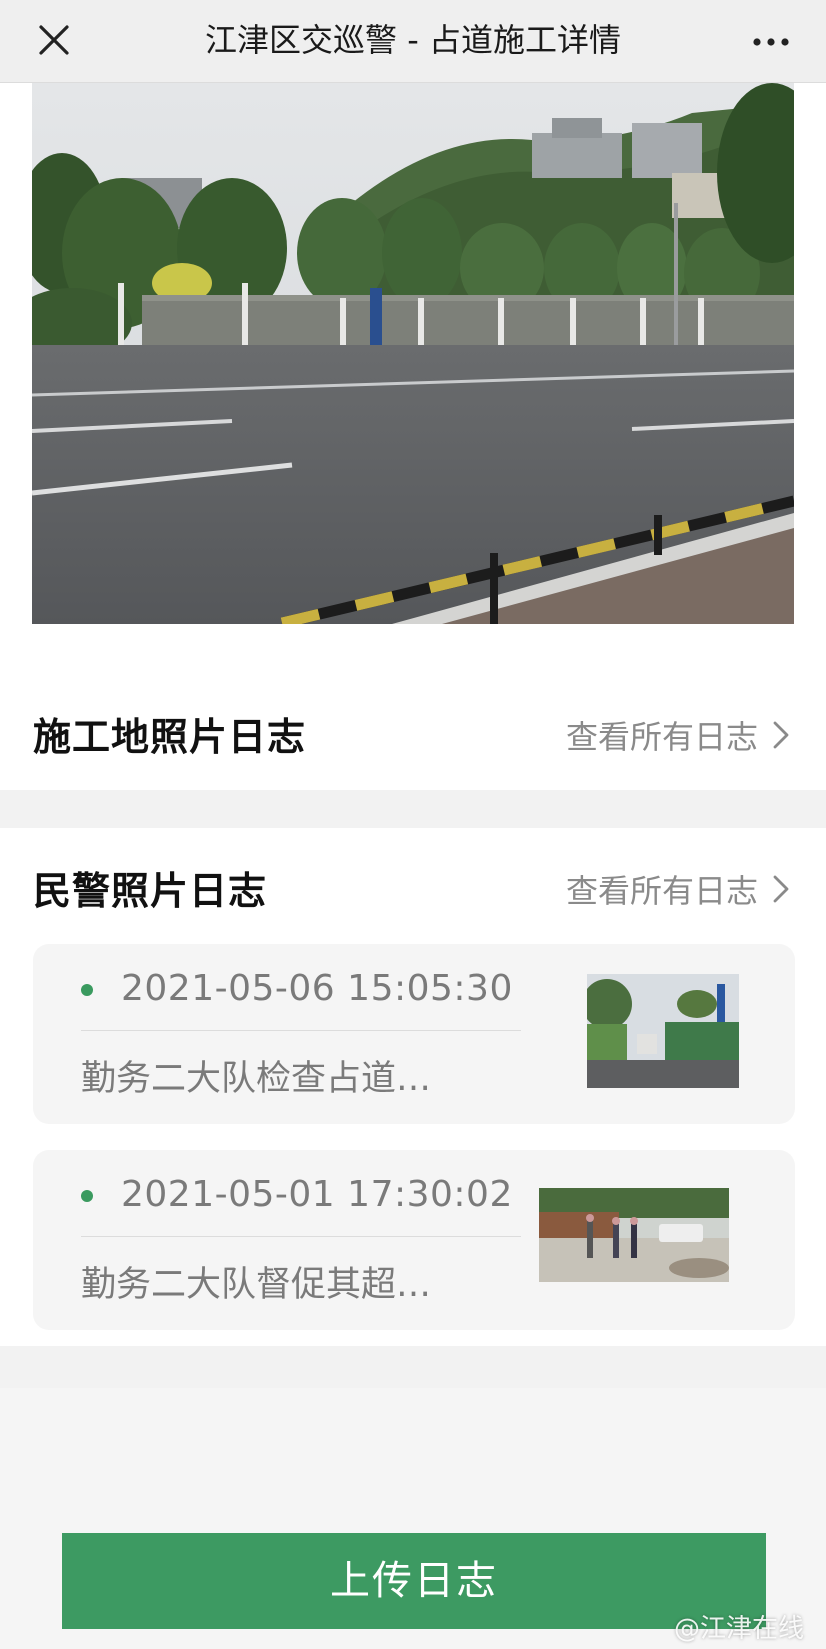 This screenshot has height=1649, width=826. What do you see at coordinates (413, 732) in the screenshot?
I see `site-photo-log-section: 施工地照片日志 查看所有日志` at bounding box center [413, 732].